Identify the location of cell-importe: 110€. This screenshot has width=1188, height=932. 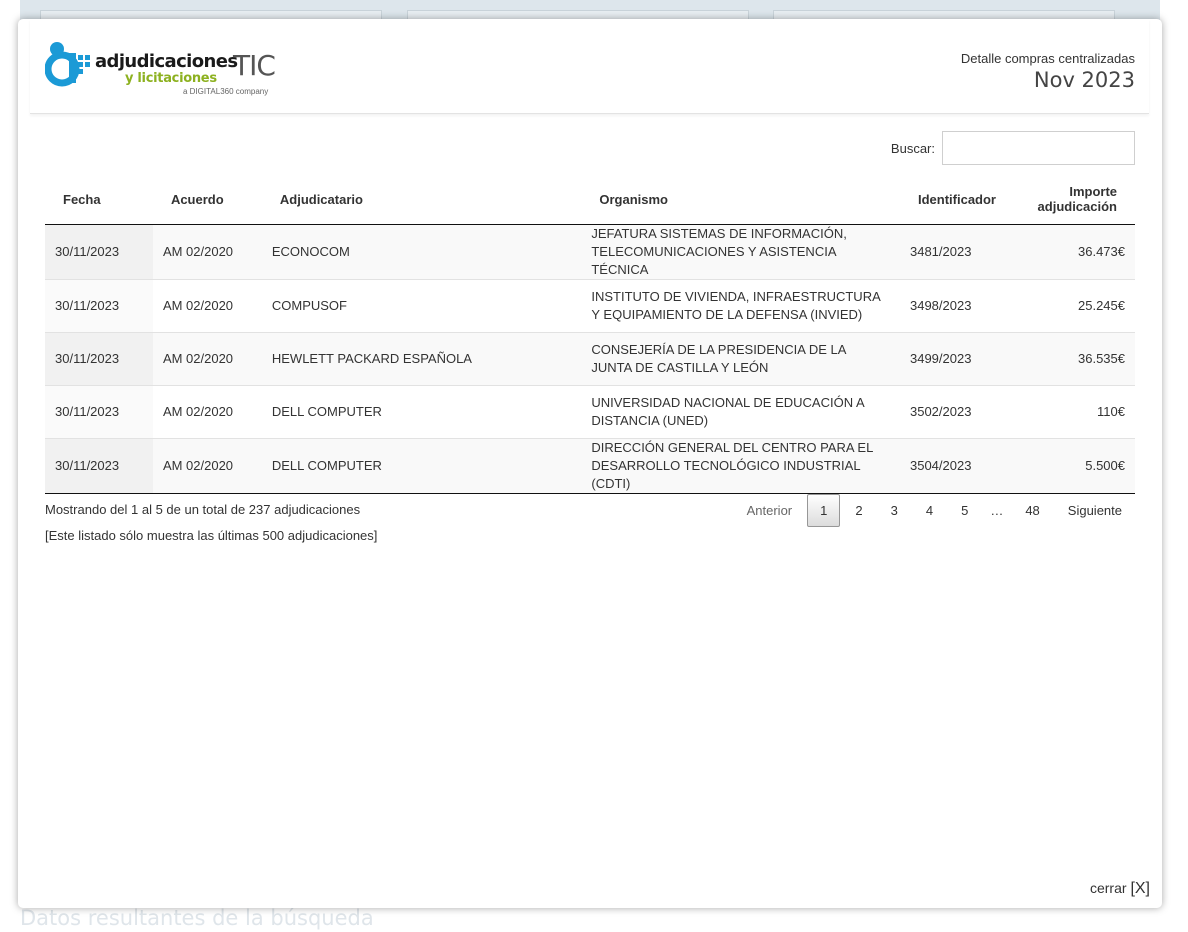
(1076, 412).